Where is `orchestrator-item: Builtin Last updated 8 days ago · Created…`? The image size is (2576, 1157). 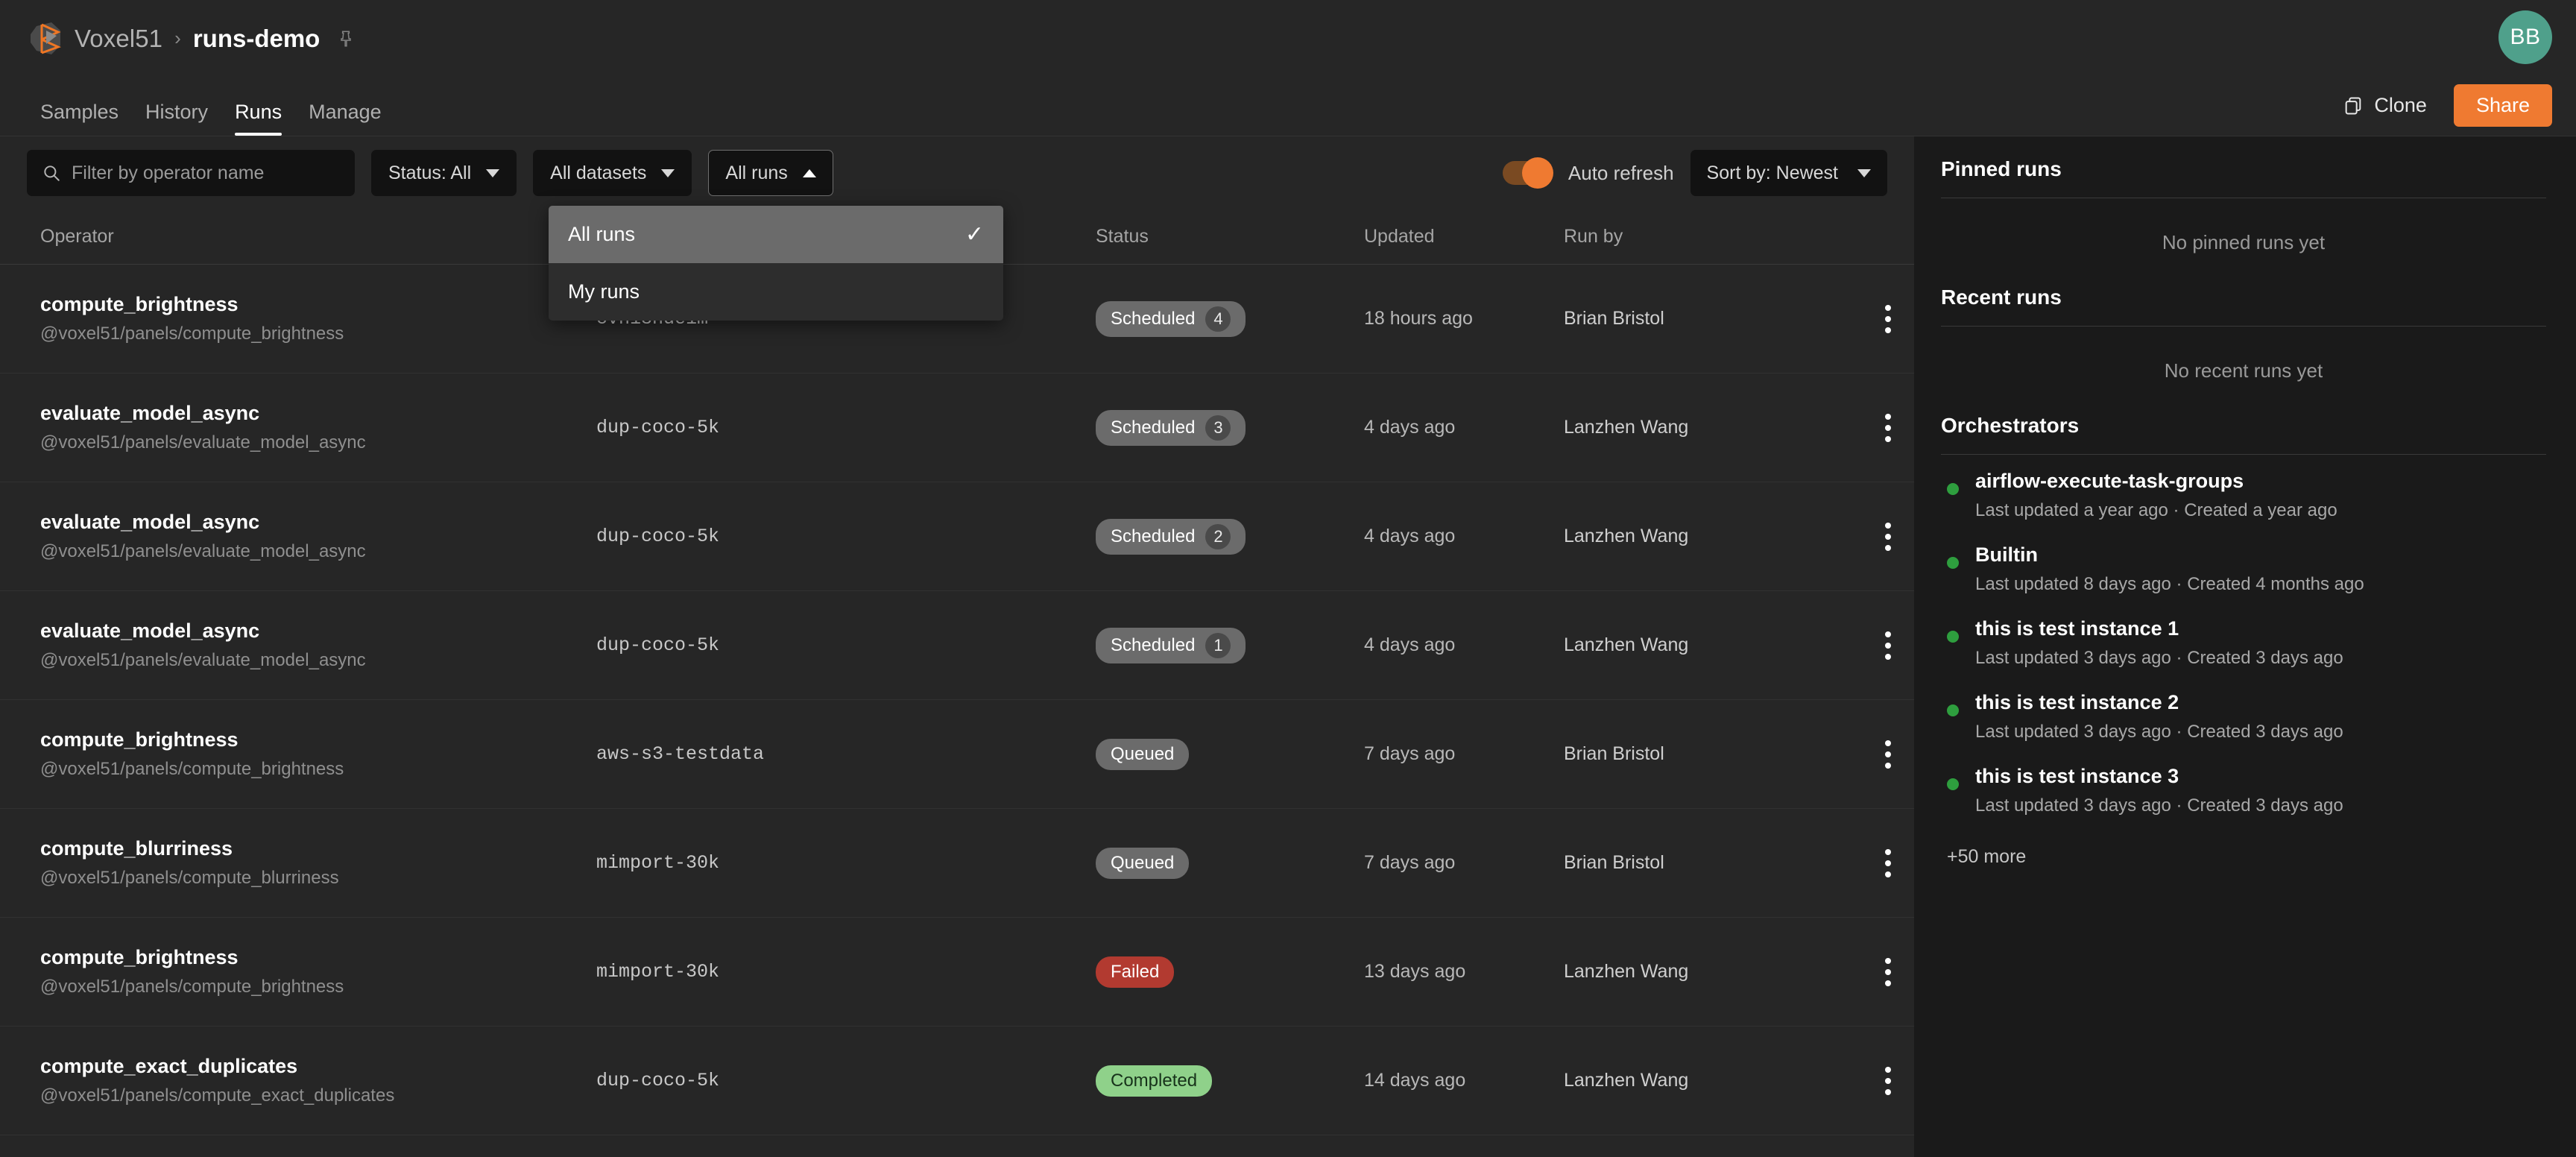 orchestrator-item: Builtin Last updated 8 days ago · Created… is located at coordinates (2243, 568).